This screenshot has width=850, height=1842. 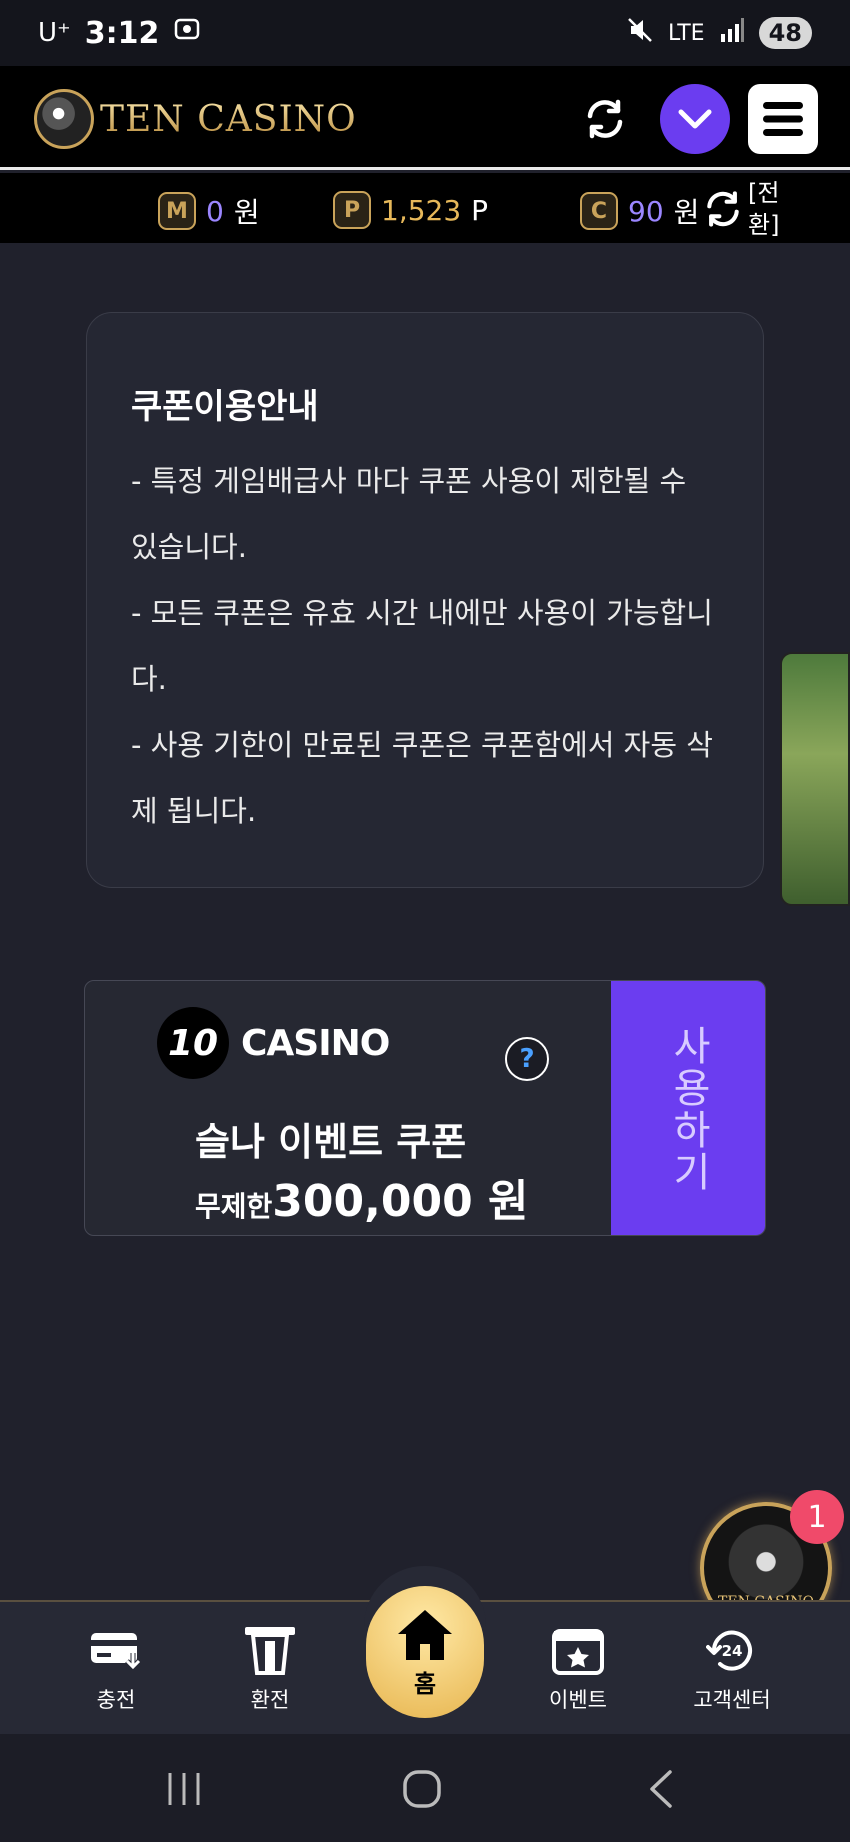 I want to click on home-system-button, so click(x=422, y=1789).